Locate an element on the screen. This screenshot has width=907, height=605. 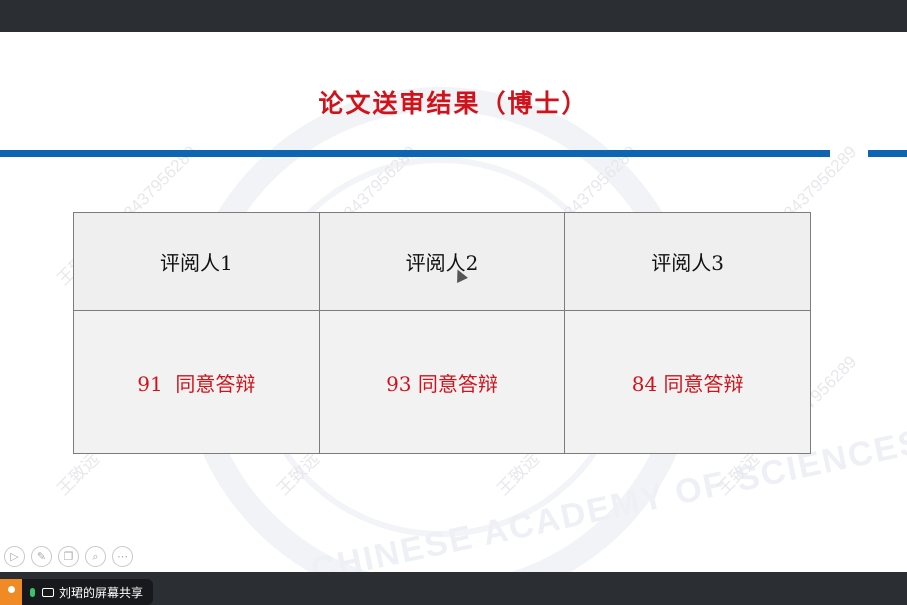
slide-title: 论文送审结果（博士） is located at coordinates (453, 103).